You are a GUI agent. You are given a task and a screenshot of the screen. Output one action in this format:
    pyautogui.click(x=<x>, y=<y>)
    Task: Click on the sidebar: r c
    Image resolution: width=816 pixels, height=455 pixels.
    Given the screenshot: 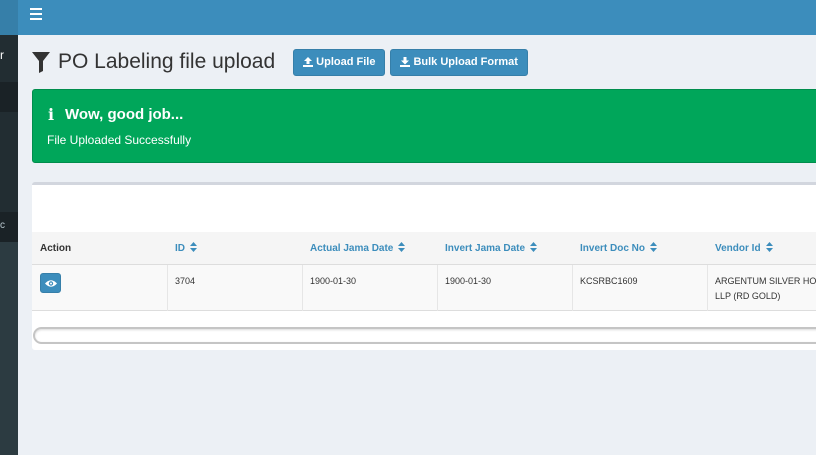 What is the action you would take?
    pyautogui.click(x=9, y=227)
    